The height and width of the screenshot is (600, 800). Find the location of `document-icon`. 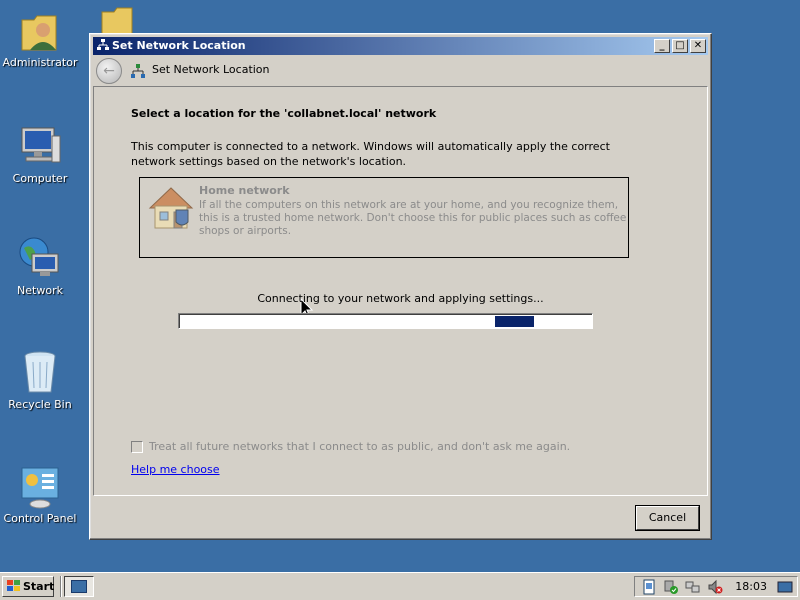

document-icon is located at coordinates (649, 587).